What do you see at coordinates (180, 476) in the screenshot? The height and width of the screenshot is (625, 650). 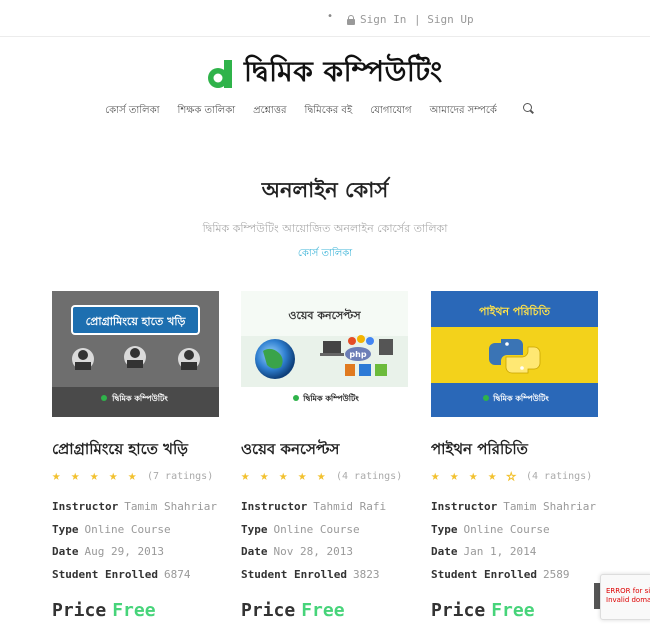 I see `rating-count: (7 ratings)` at bounding box center [180, 476].